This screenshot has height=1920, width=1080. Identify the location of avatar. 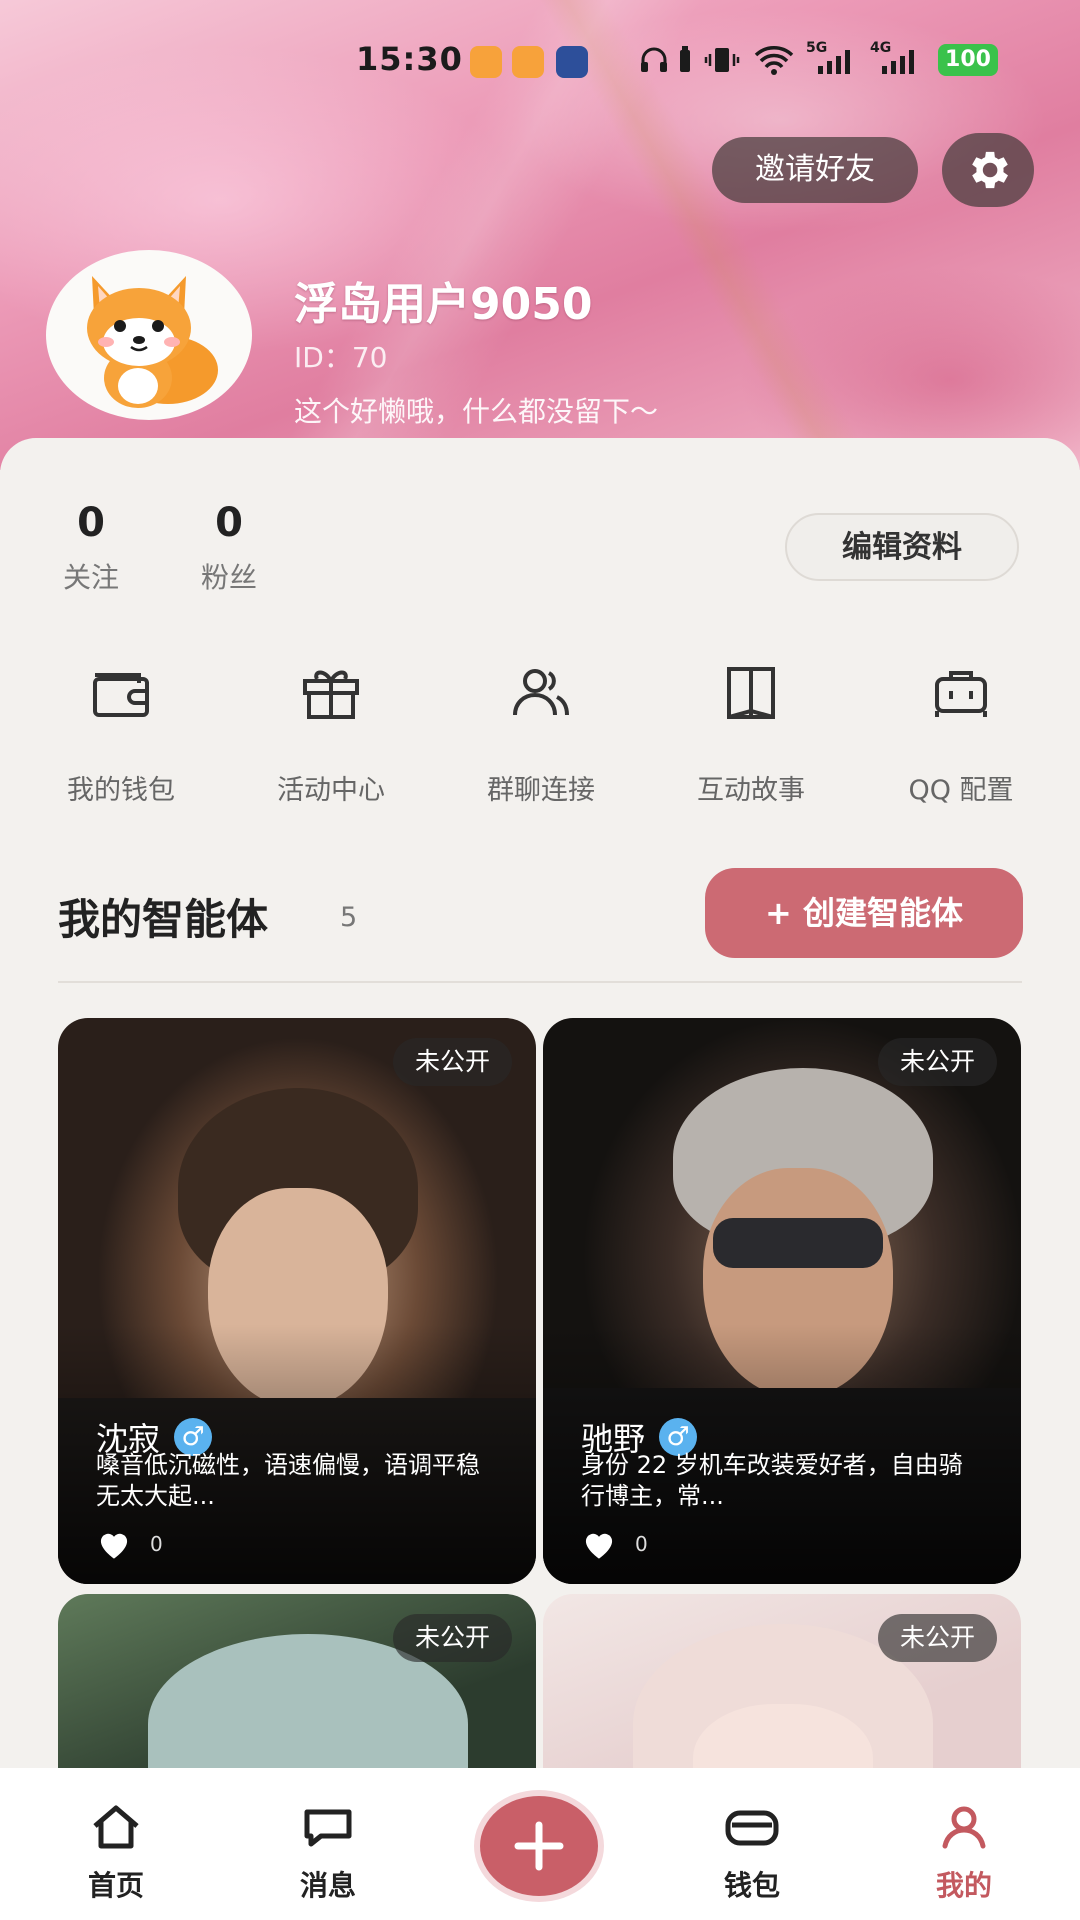
(149, 335).